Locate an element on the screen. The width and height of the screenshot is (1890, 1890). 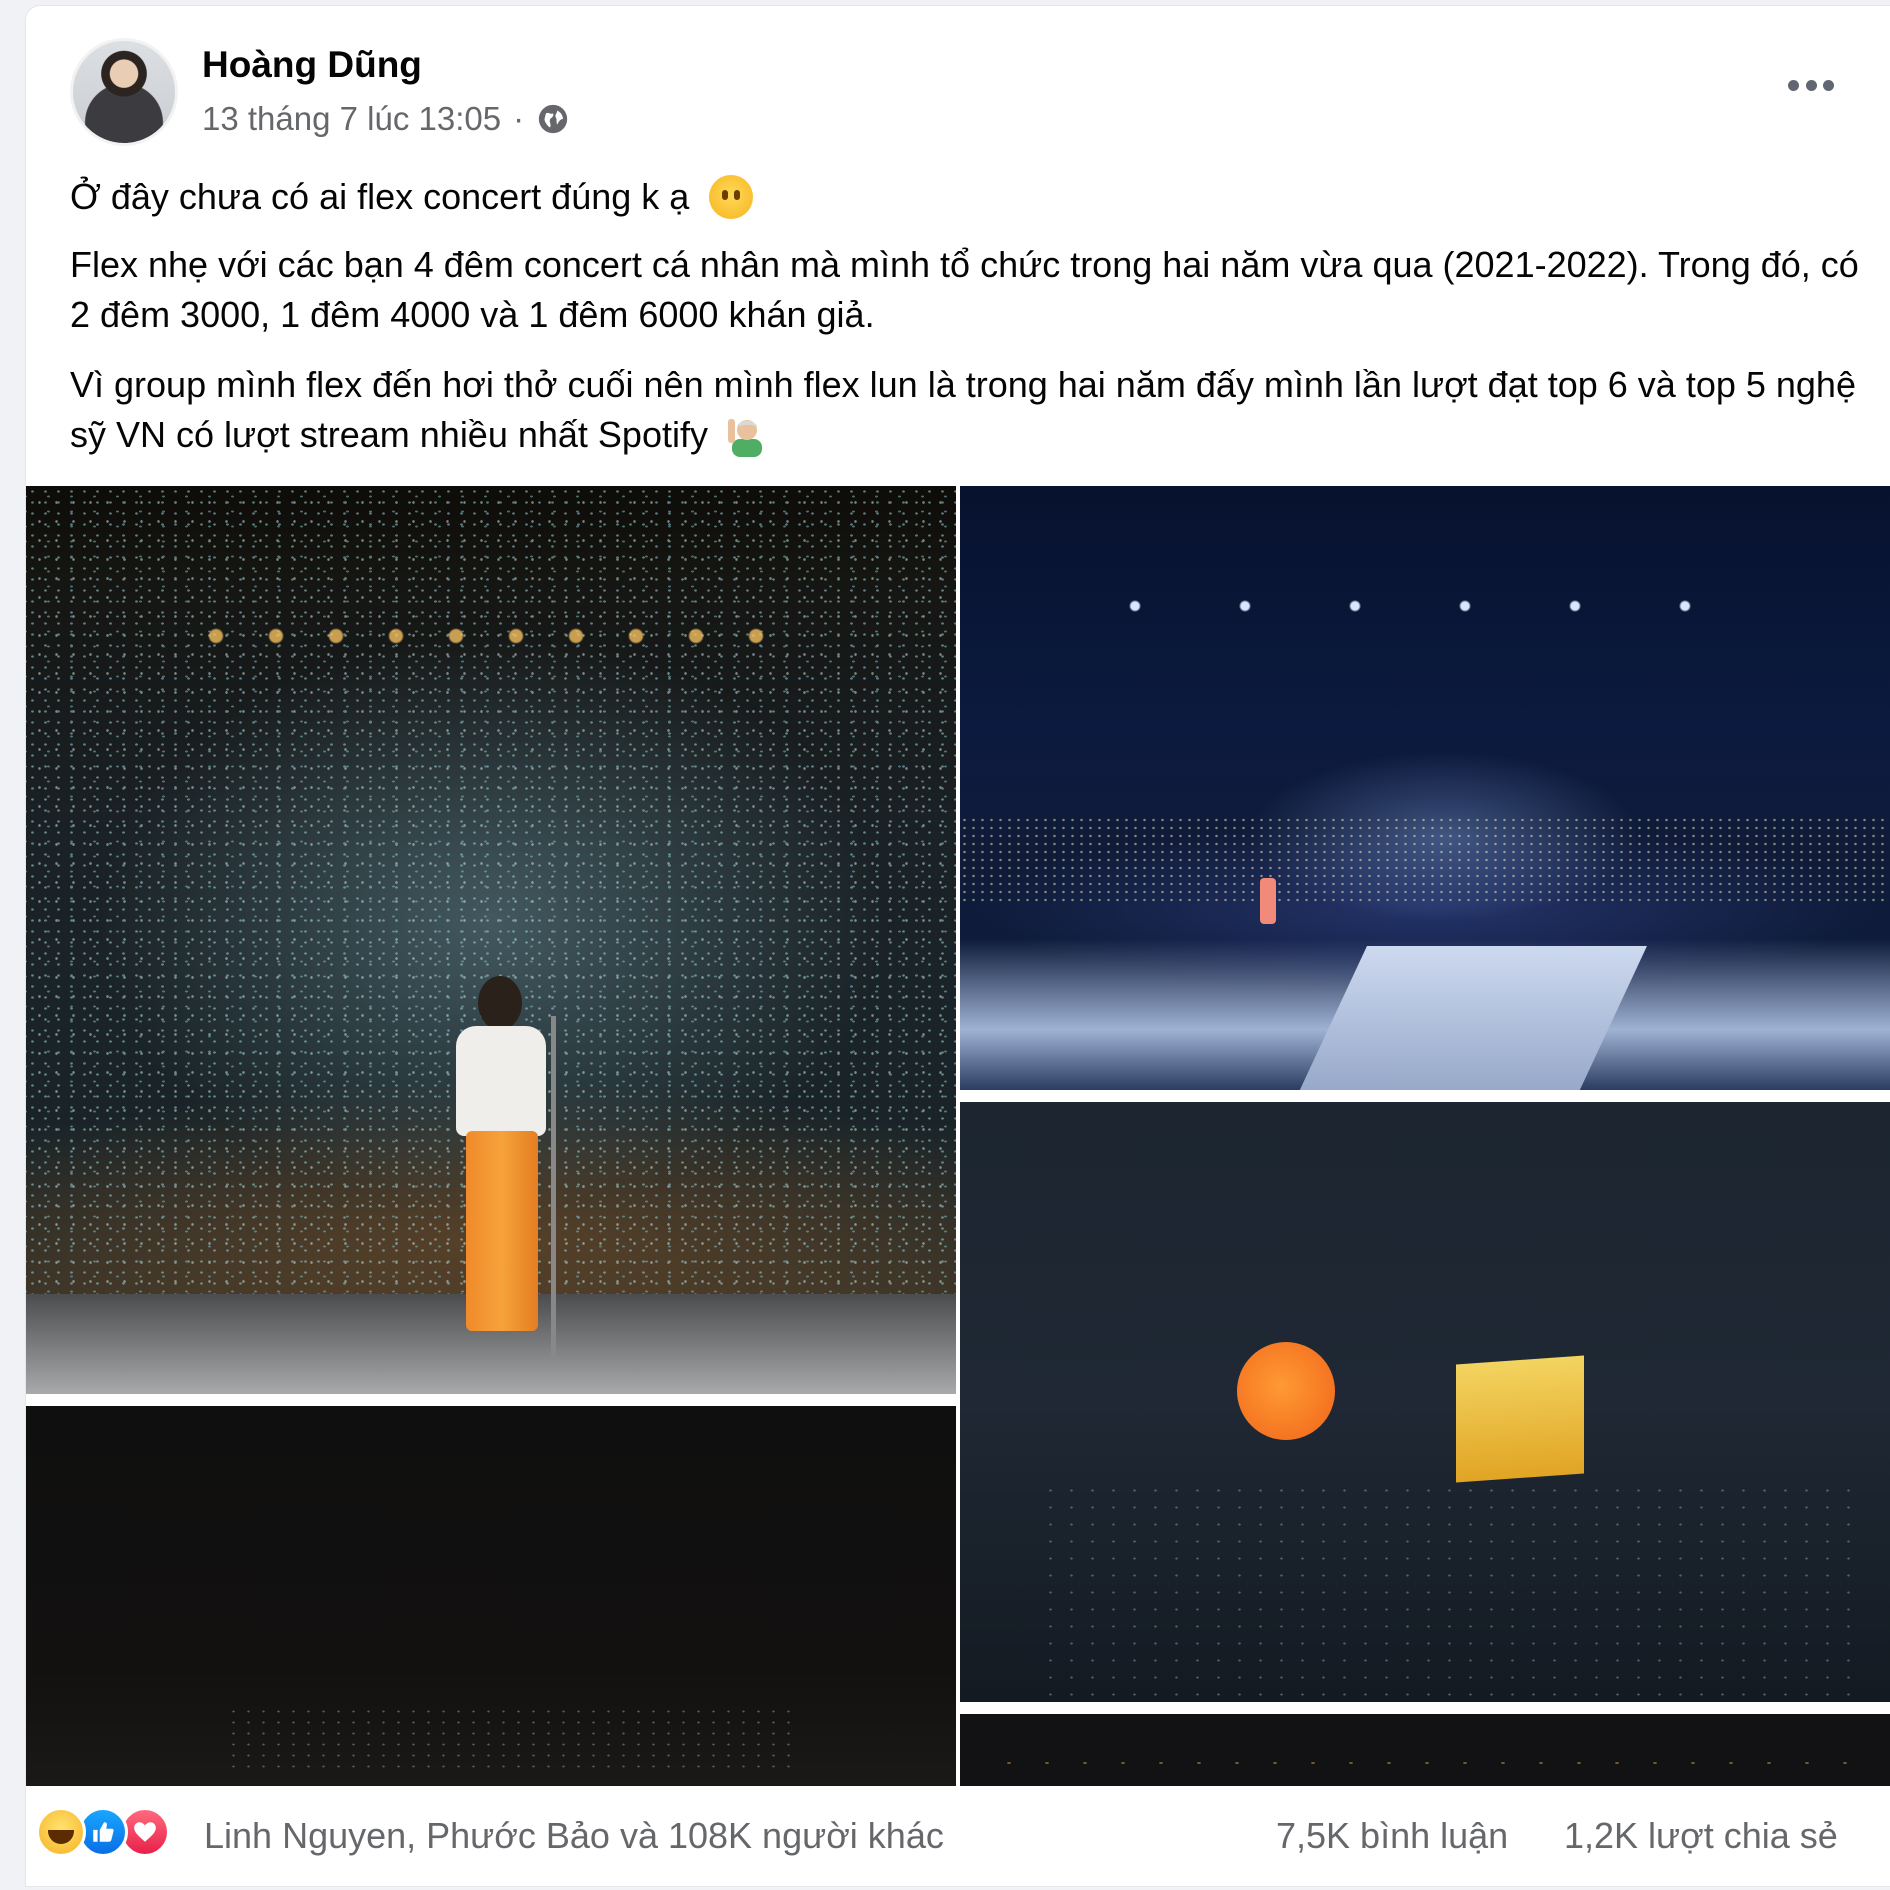
post-meta: 13 tháng 7 lúc 13:05 · is located at coordinates (386, 119).